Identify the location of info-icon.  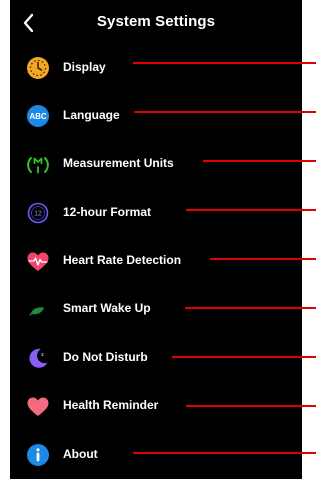
(38, 455).